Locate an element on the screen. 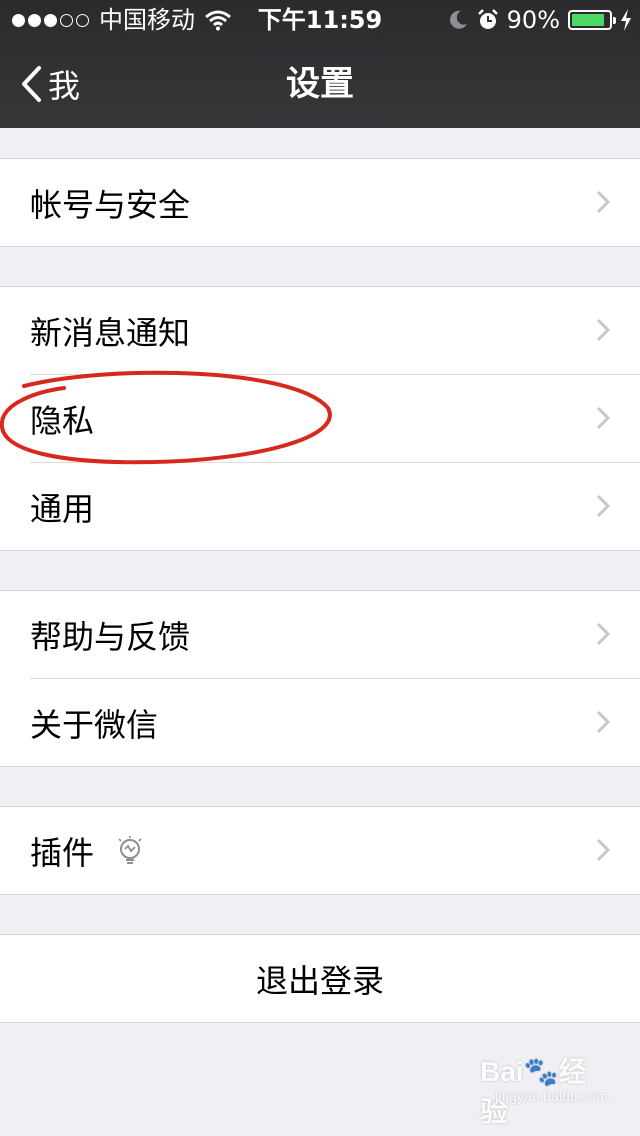  lightbulb-icon is located at coordinates (130, 849).